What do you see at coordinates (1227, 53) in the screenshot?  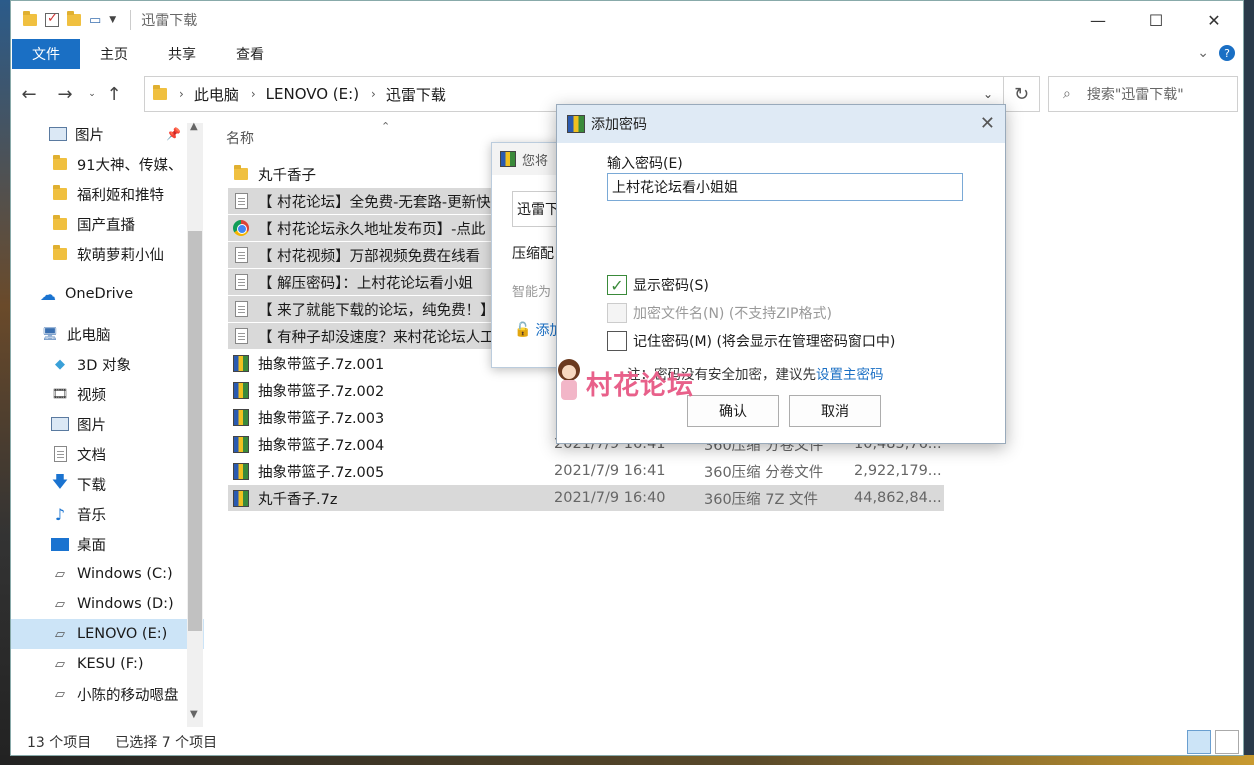 I see `help-icon: ?` at bounding box center [1227, 53].